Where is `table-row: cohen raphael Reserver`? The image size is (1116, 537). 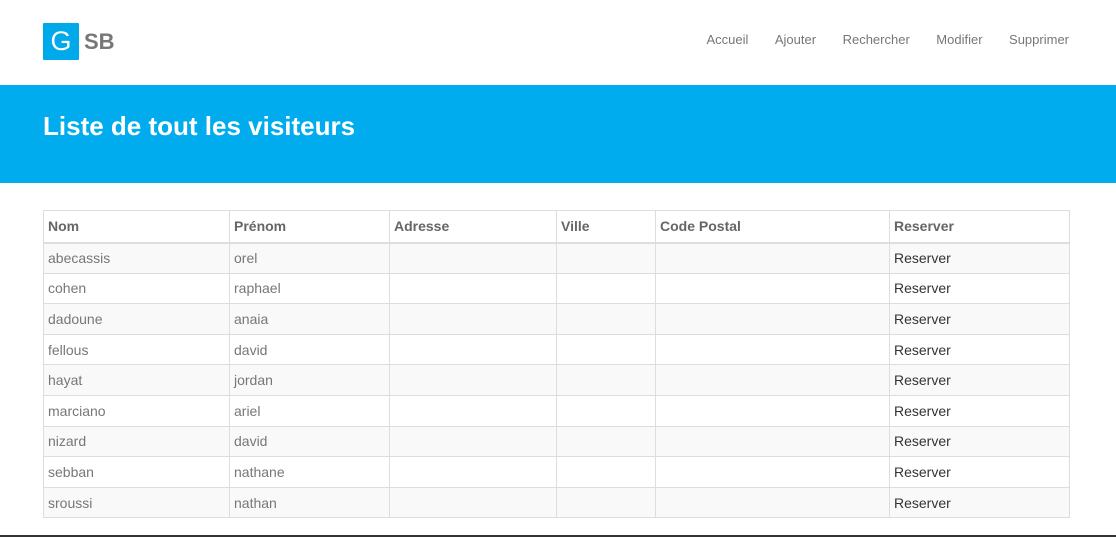 table-row: cohen raphael Reserver is located at coordinates (556, 288).